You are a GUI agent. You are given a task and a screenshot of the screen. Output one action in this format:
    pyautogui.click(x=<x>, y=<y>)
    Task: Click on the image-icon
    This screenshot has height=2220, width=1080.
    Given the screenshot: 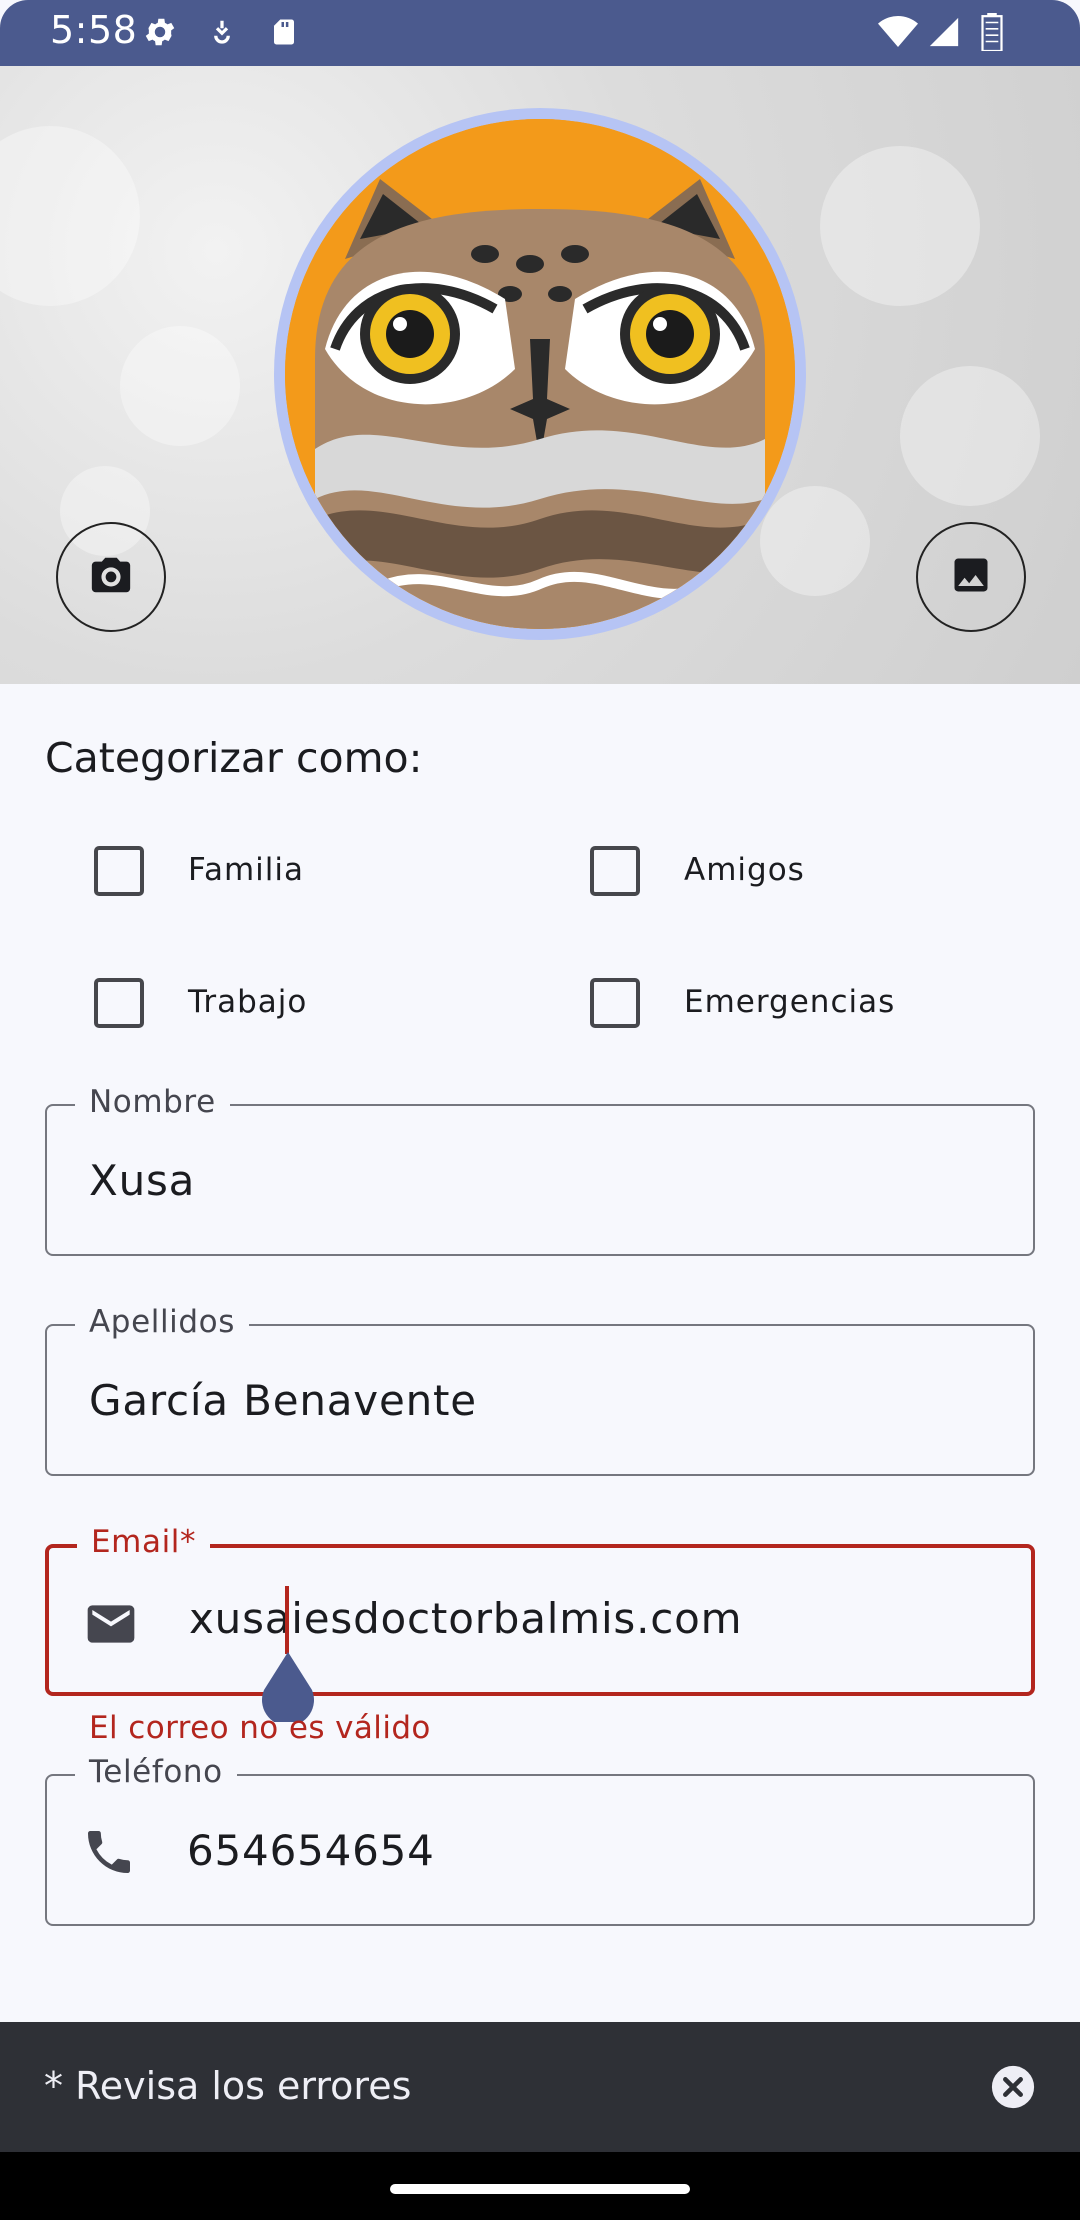 What is the action you would take?
    pyautogui.click(x=971, y=577)
    